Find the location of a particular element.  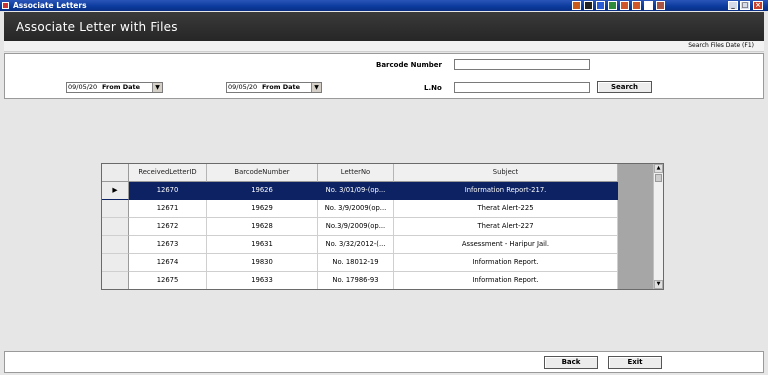

cell-received-letter-id: 12672 is located at coordinates (168, 227).